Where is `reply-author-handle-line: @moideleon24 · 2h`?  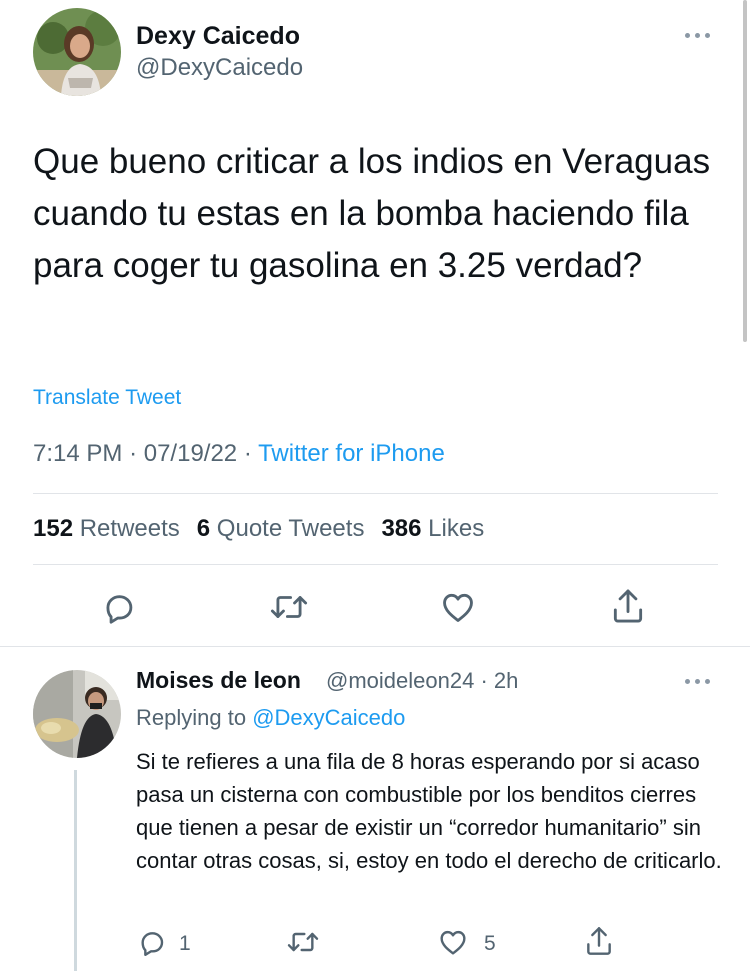 reply-author-handle-line: @moideleon24 · 2h is located at coordinates (422, 681).